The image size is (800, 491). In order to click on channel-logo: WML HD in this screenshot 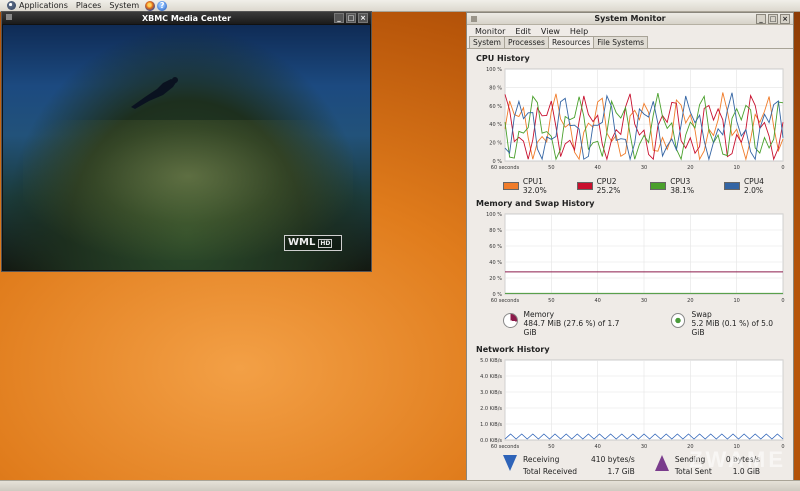, I will do `click(313, 243)`.